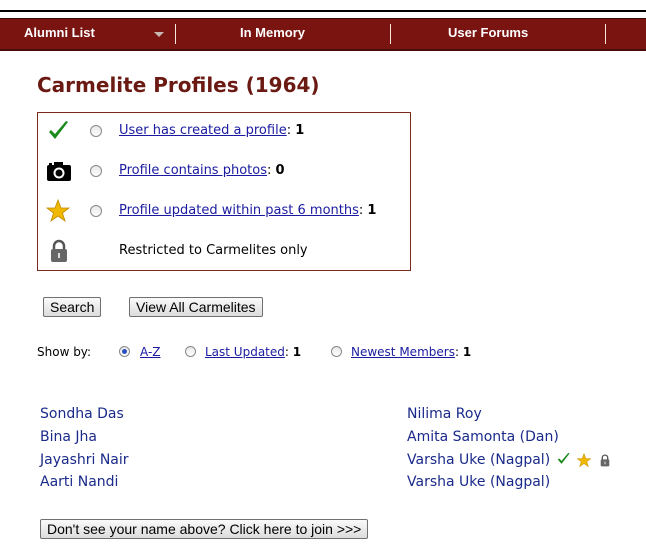 The image size is (646, 556). I want to click on top-nav-bar: Alumni List In Memory User Forums, so click(323, 34).